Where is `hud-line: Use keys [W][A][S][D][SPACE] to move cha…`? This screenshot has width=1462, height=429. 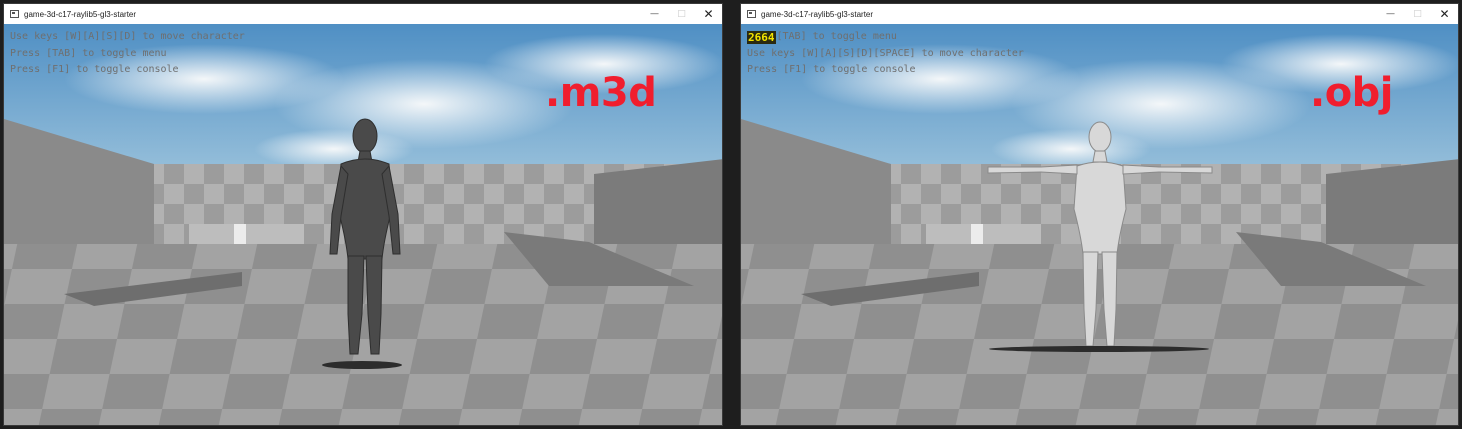
hud-line: Use keys [W][A][S][D][SPACE] to move cha… is located at coordinates (885, 53).